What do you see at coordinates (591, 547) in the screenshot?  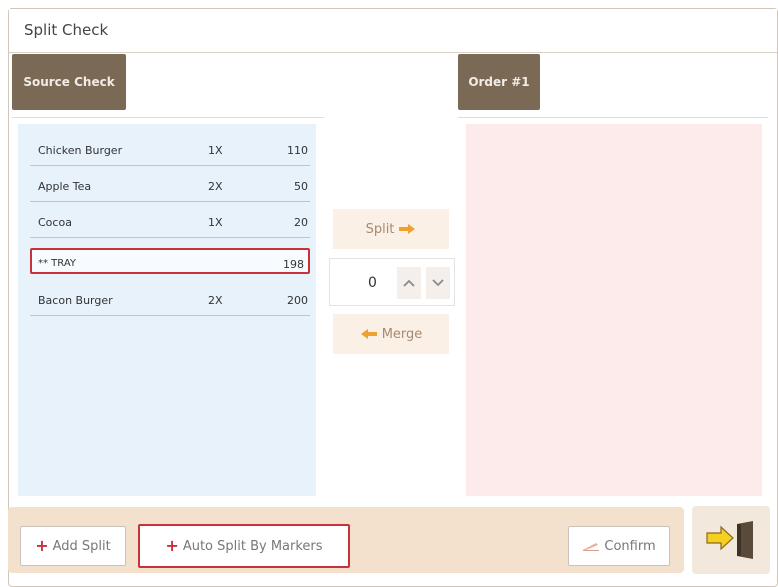 I see `pencil-icon` at bounding box center [591, 547].